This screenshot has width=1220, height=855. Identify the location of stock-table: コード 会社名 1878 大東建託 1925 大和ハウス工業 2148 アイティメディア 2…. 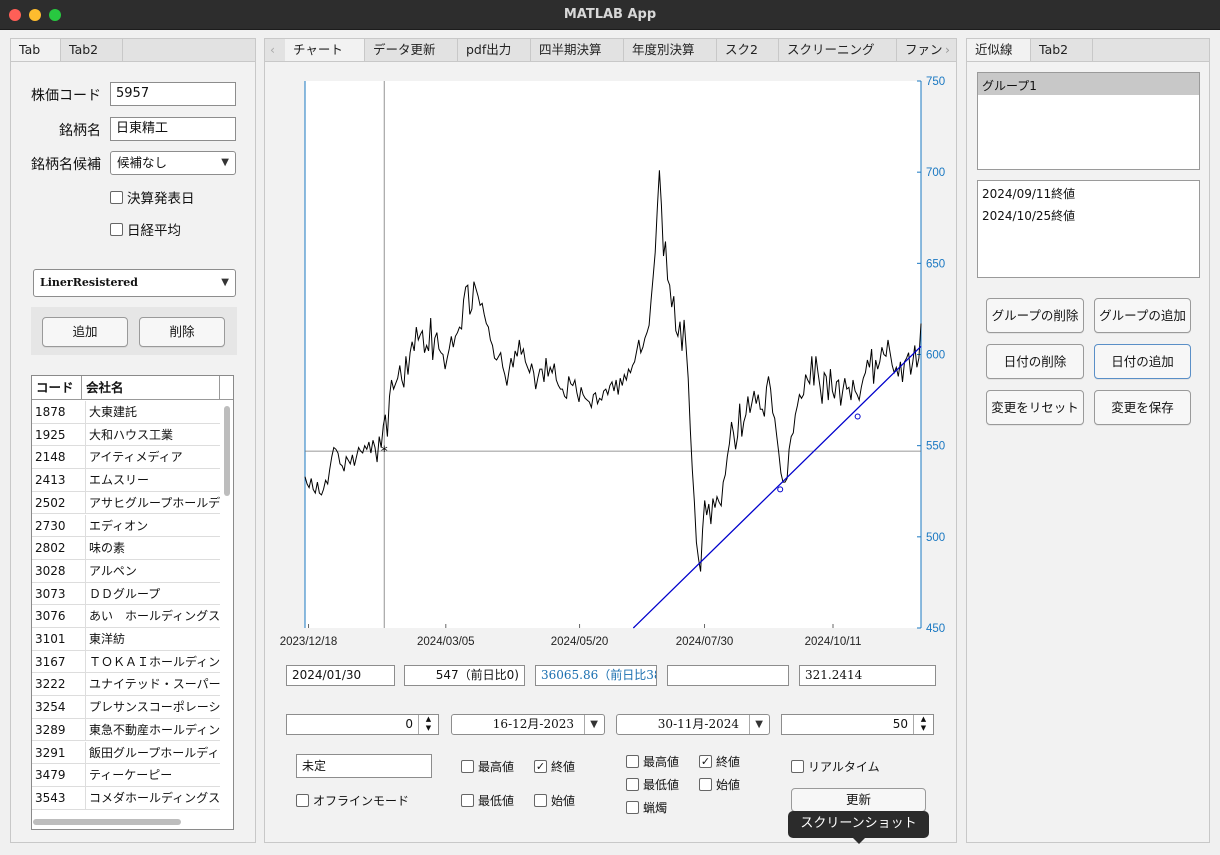
(132, 602).